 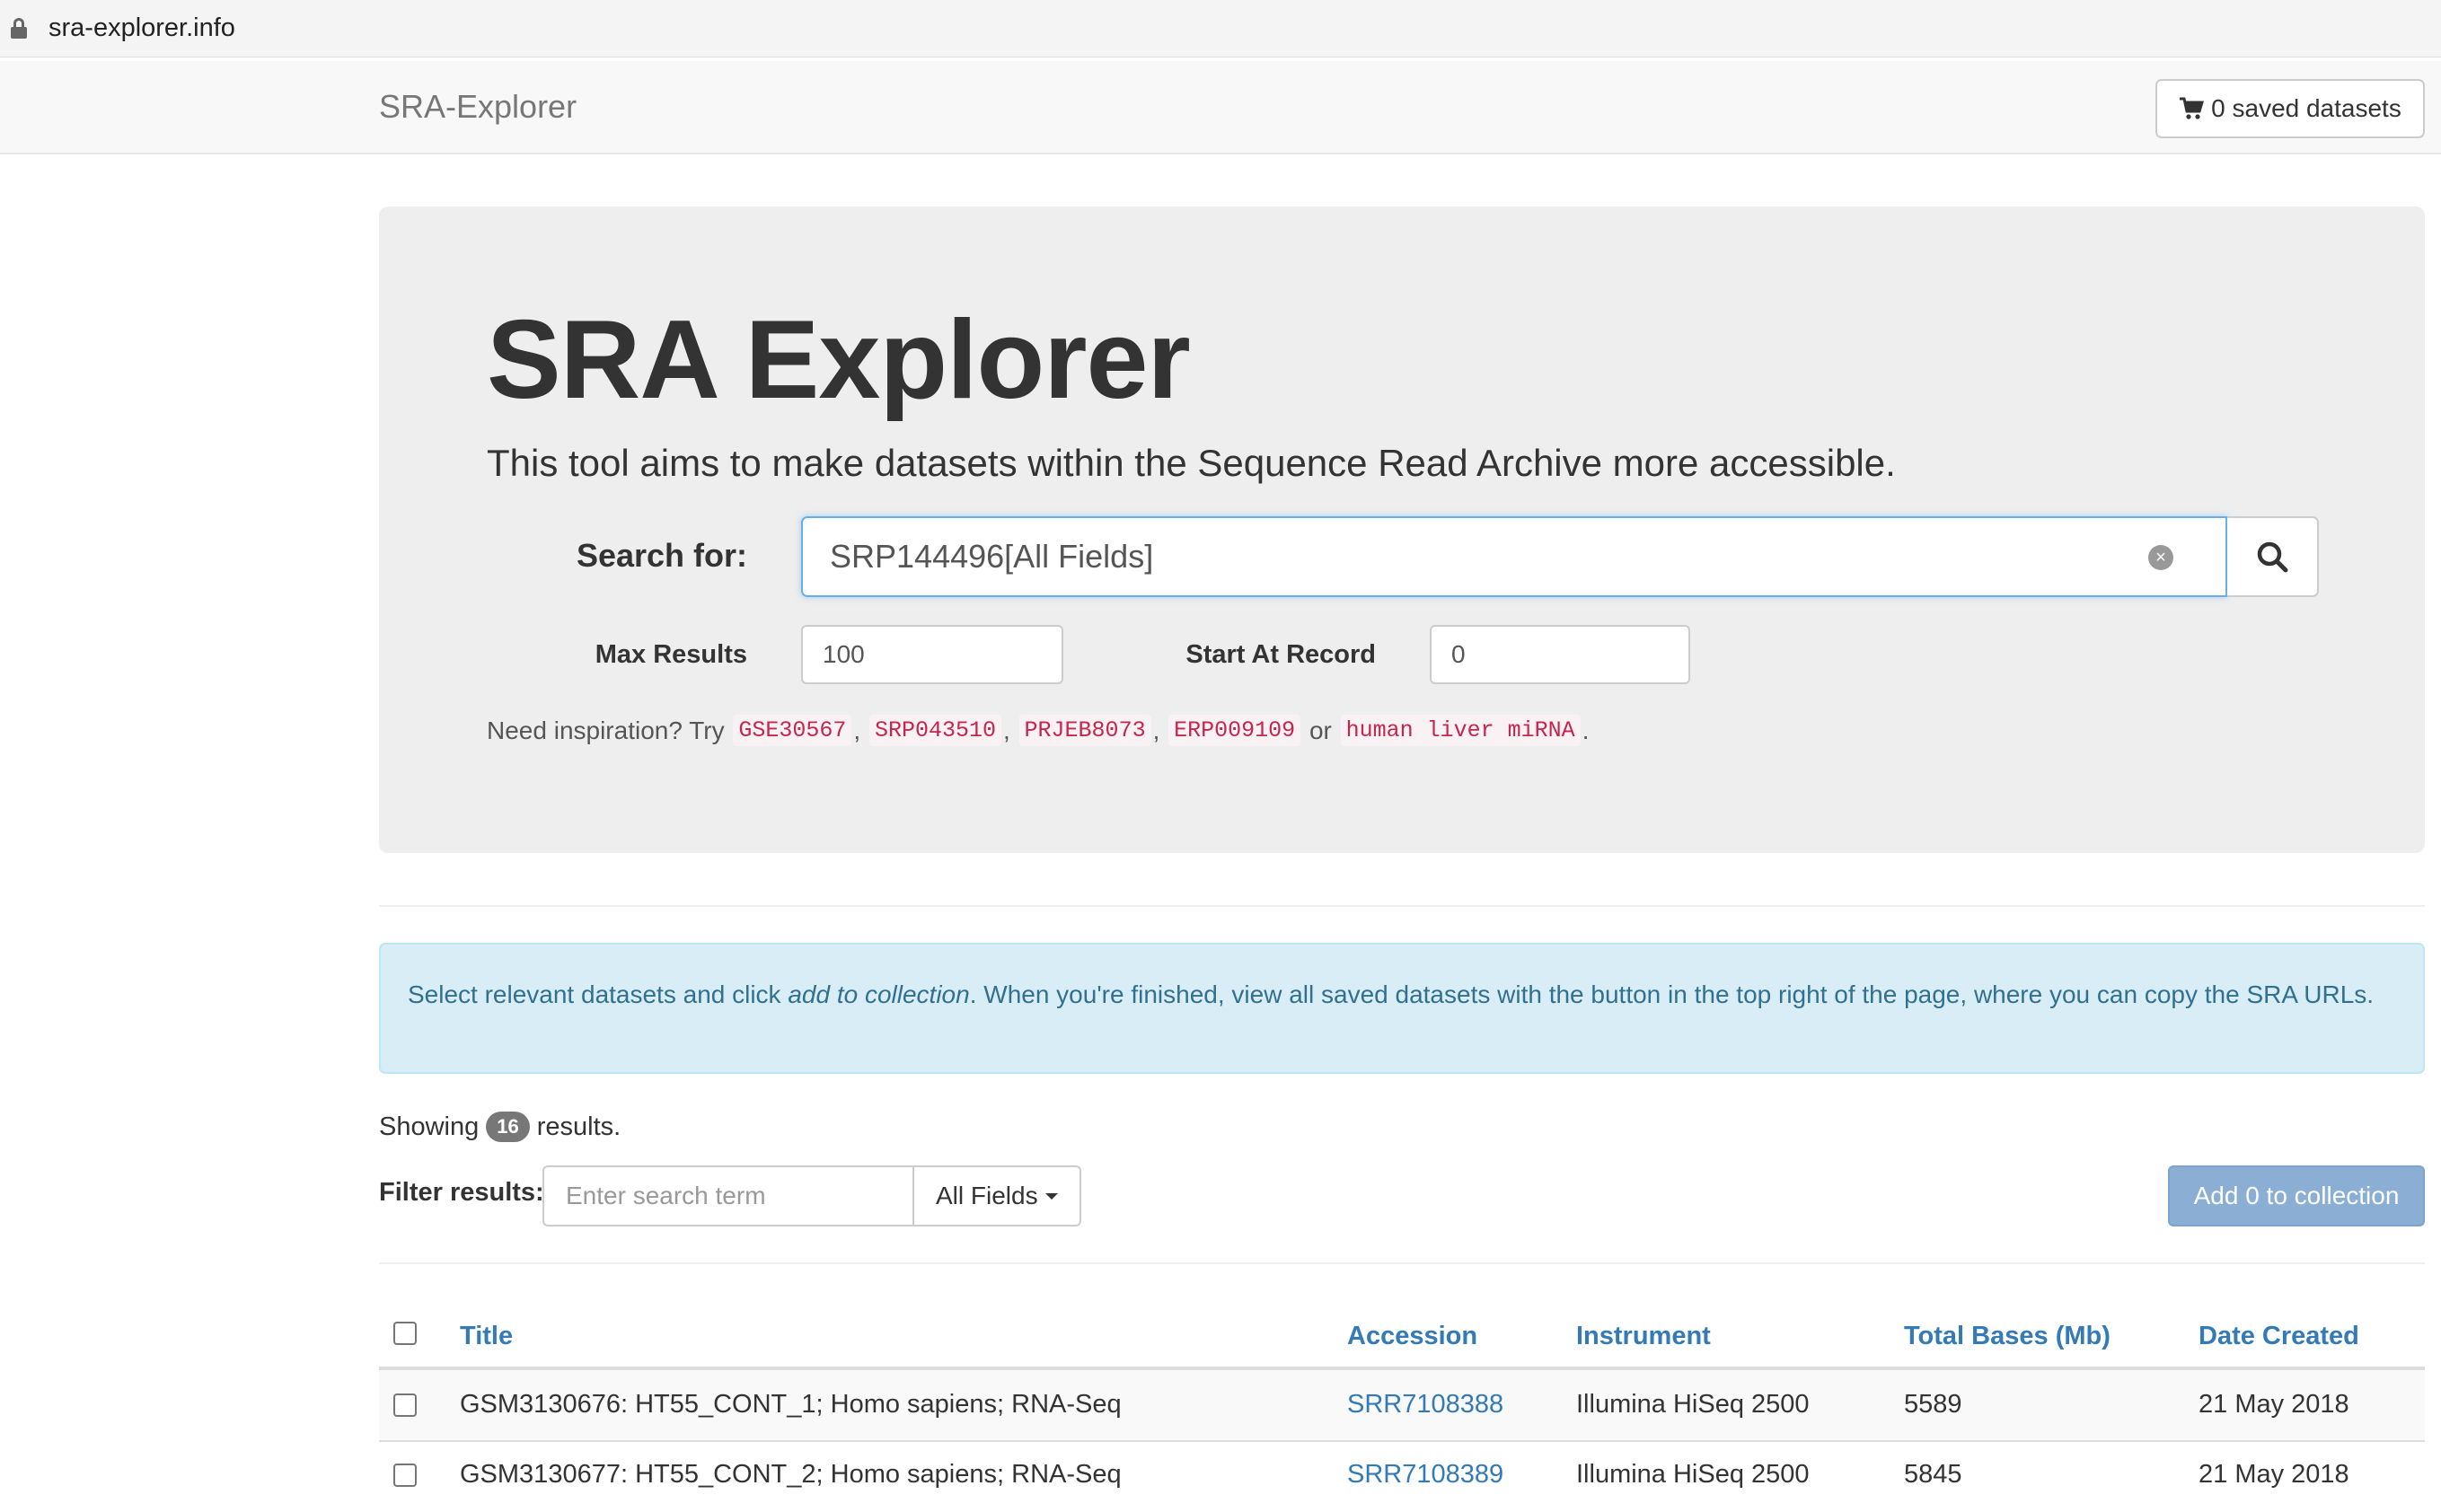 I want to click on filter-input: Enter search term, so click(x=728, y=1195).